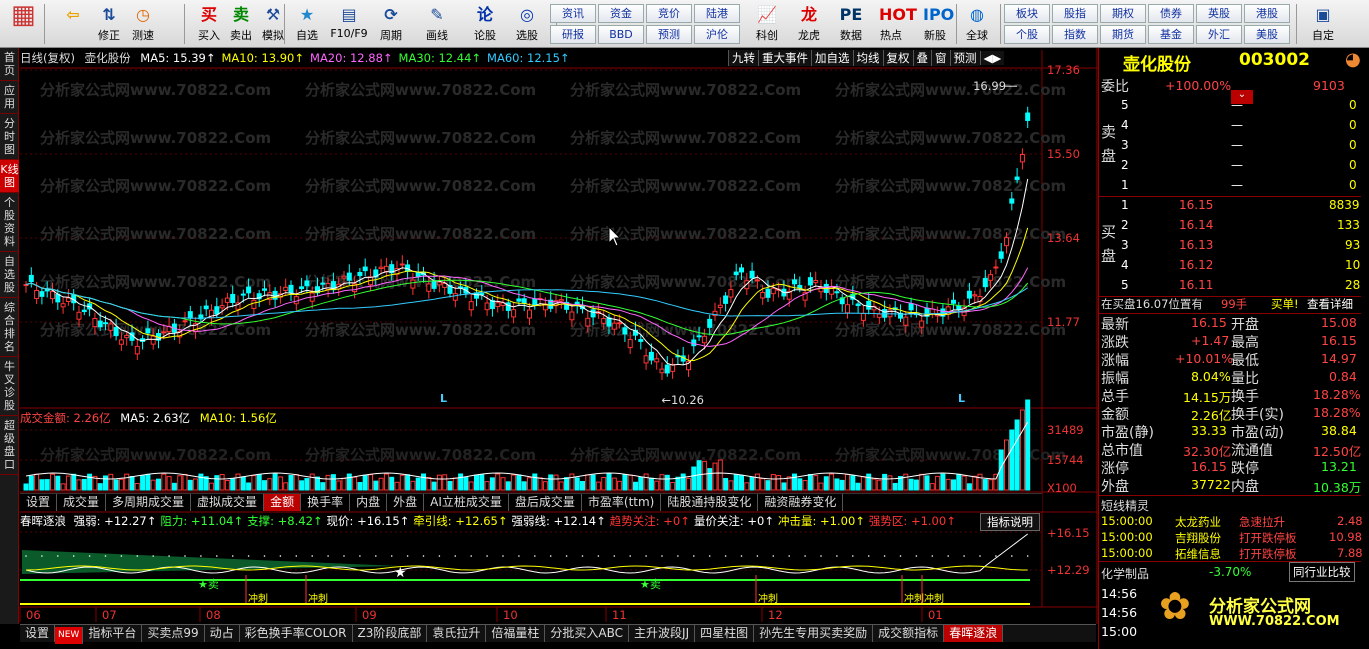 The image size is (1369, 649). Describe the element at coordinates (9, 222) in the screenshot. I see `left-nav-item: 个股资料` at that location.